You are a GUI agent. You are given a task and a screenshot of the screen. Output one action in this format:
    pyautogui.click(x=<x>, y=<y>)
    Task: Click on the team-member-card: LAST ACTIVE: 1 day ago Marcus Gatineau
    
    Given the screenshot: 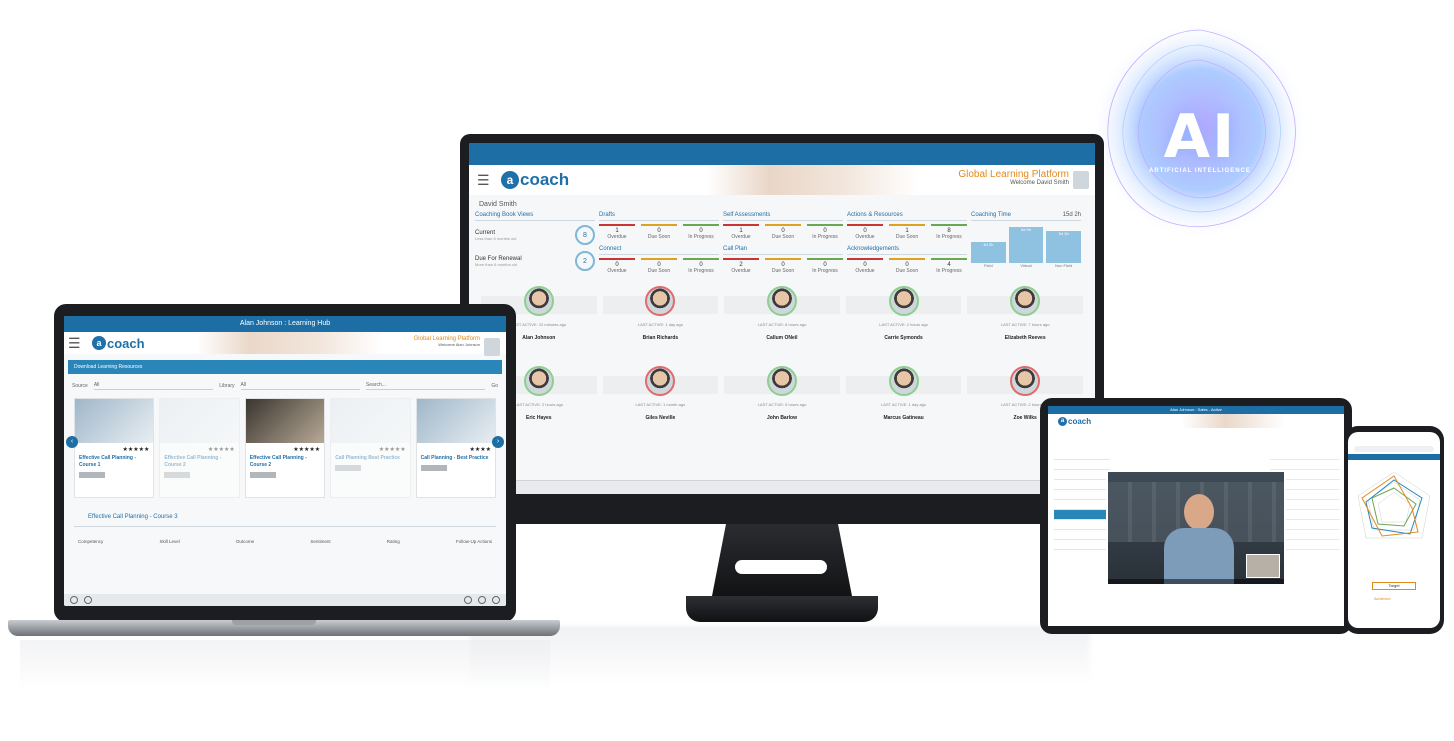 What is the action you would take?
    pyautogui.click(x=903, y=403)
    